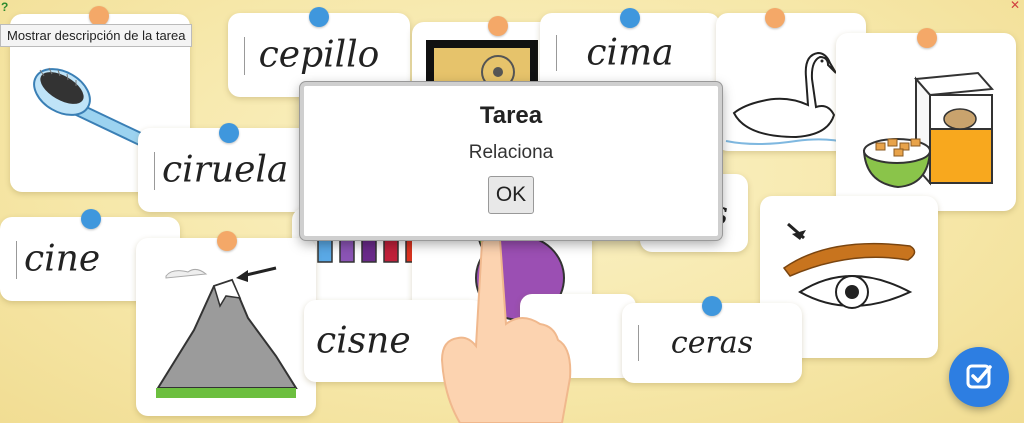 The width and height of the screenshot is (1024, 423). Describe the element at coordinates (630, 53) in the screenshot. I see `card-word-label: cima` at that location.